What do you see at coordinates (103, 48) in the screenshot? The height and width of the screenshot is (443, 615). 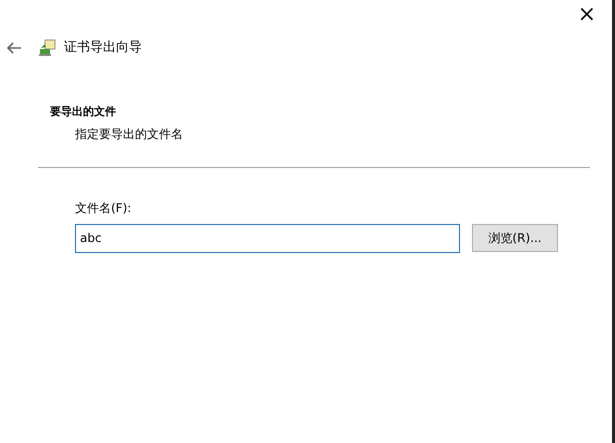 I see `window-title: 证书导出向导` at bounding box center [103, 48].